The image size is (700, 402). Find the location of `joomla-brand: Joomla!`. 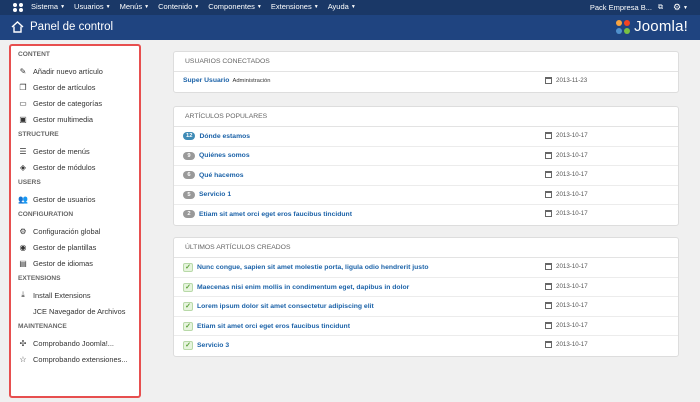

joomla-brand: Joomla! is located at coordinates (651, 26).